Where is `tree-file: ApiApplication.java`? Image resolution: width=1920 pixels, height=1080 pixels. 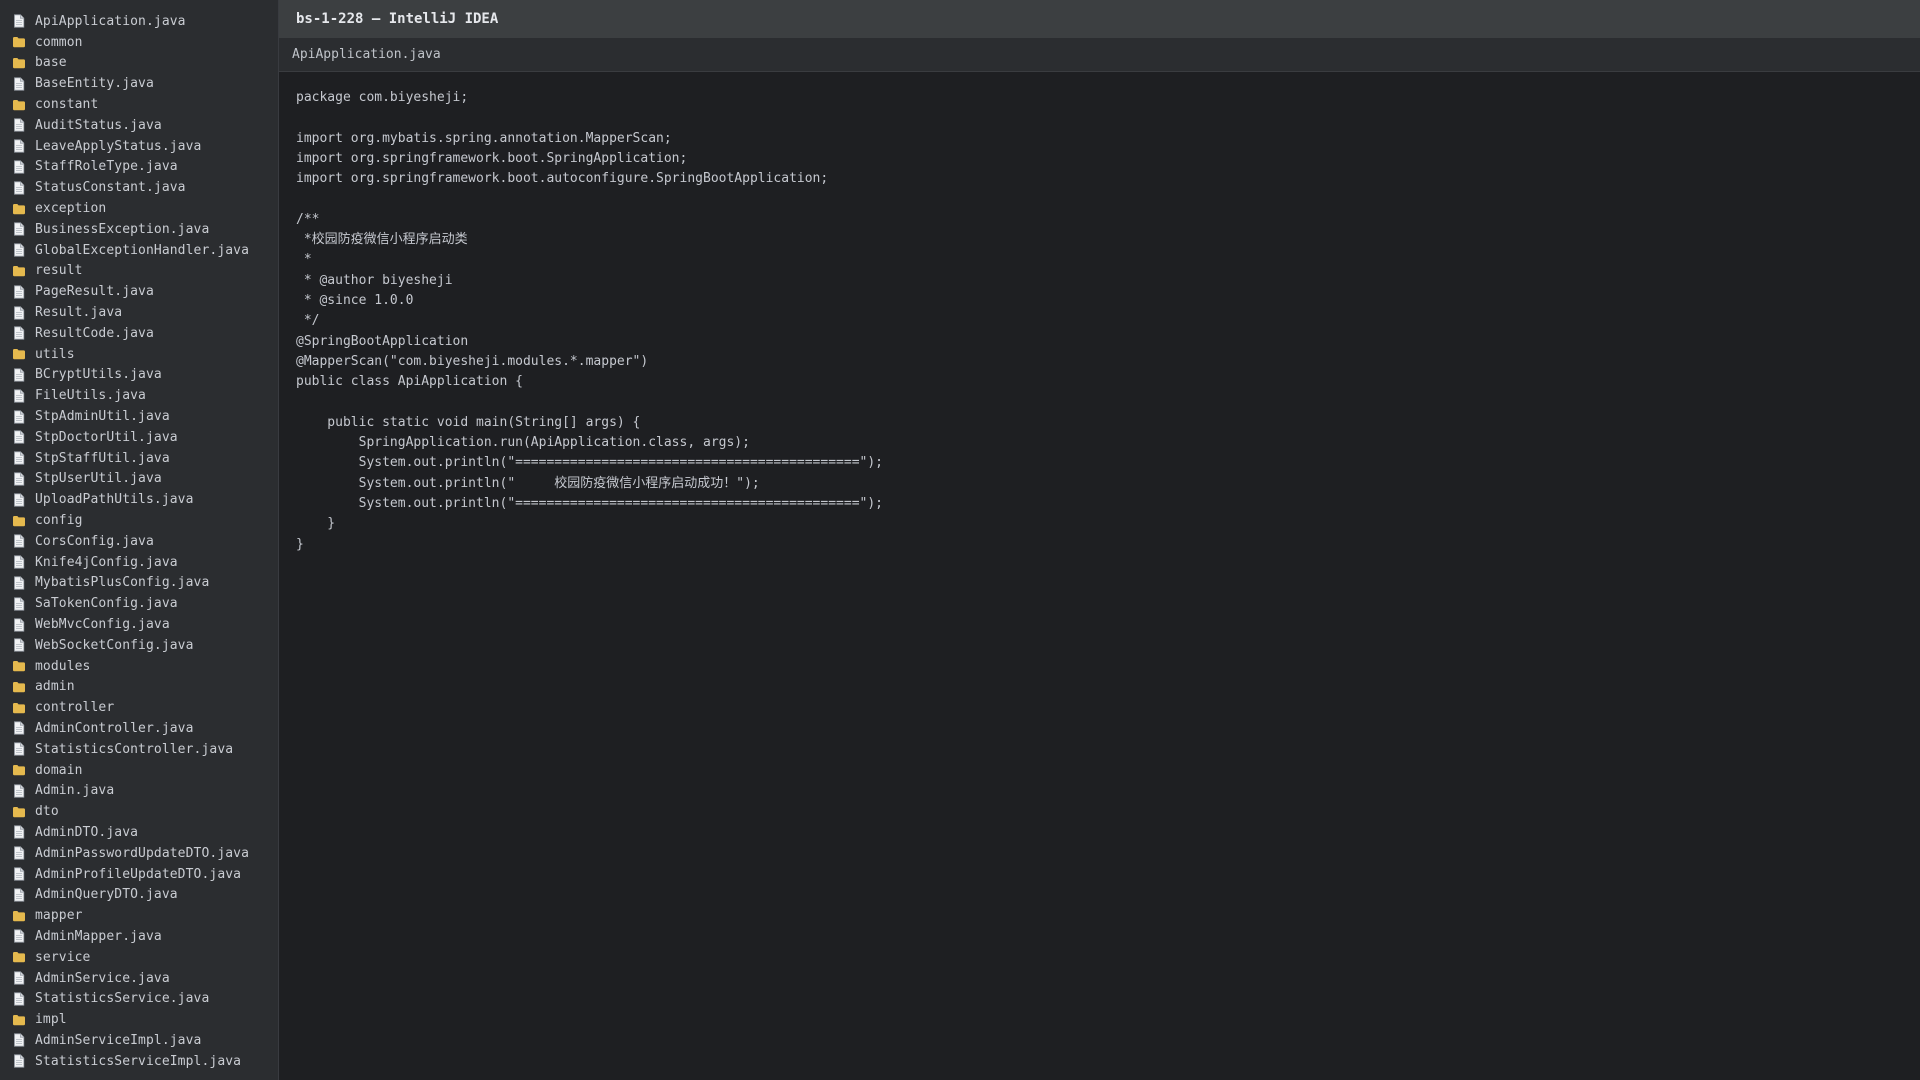 tree-file: ApiApplication.java is located at coordinates (139, 21).